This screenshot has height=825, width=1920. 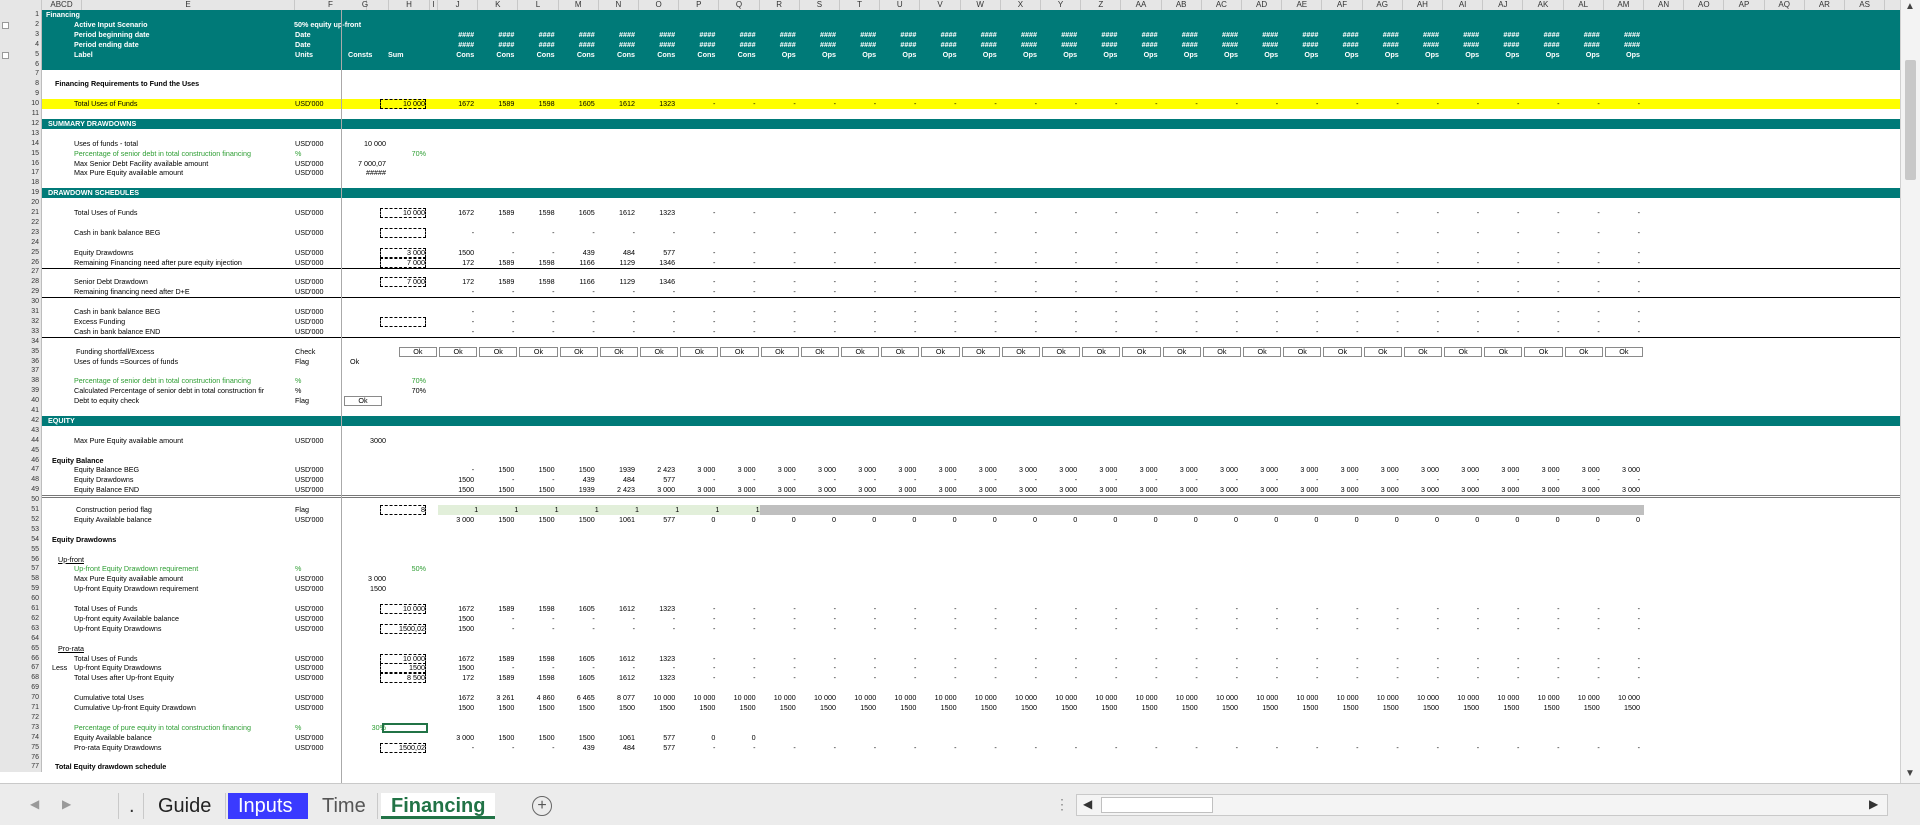 I want to click on label-cell: Ops, so click(x=1501, y=55).